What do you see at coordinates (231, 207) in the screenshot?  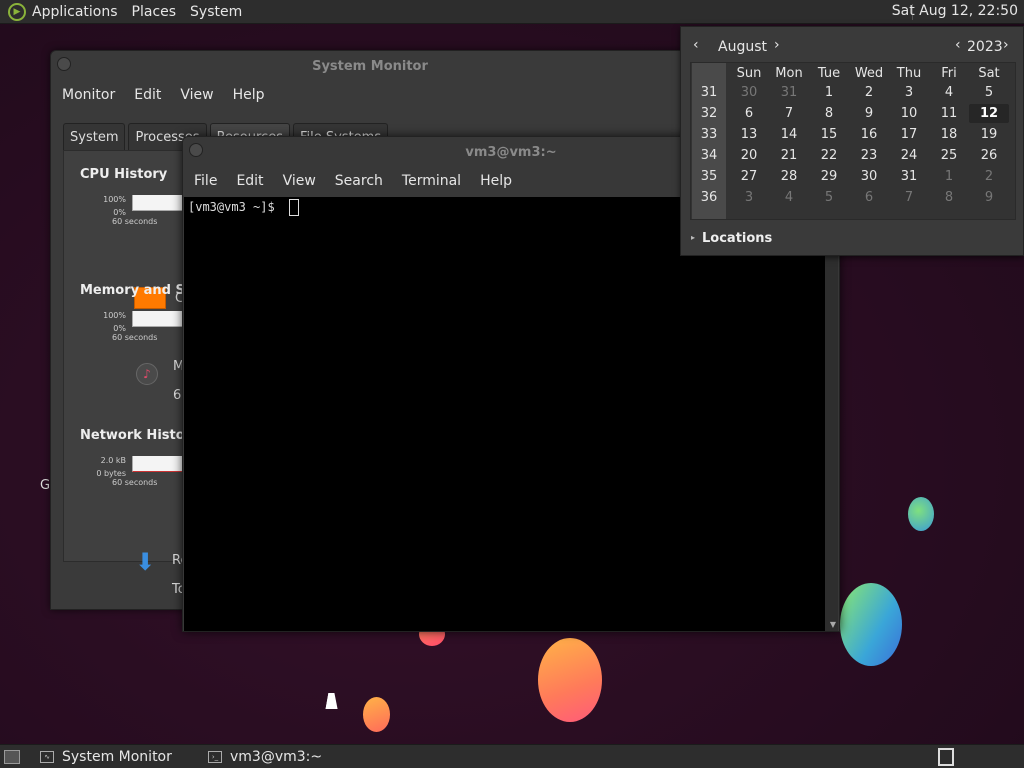 I see `shell-prompt: [vm3@vm3 ~]$` at bounding box center [231, 207].